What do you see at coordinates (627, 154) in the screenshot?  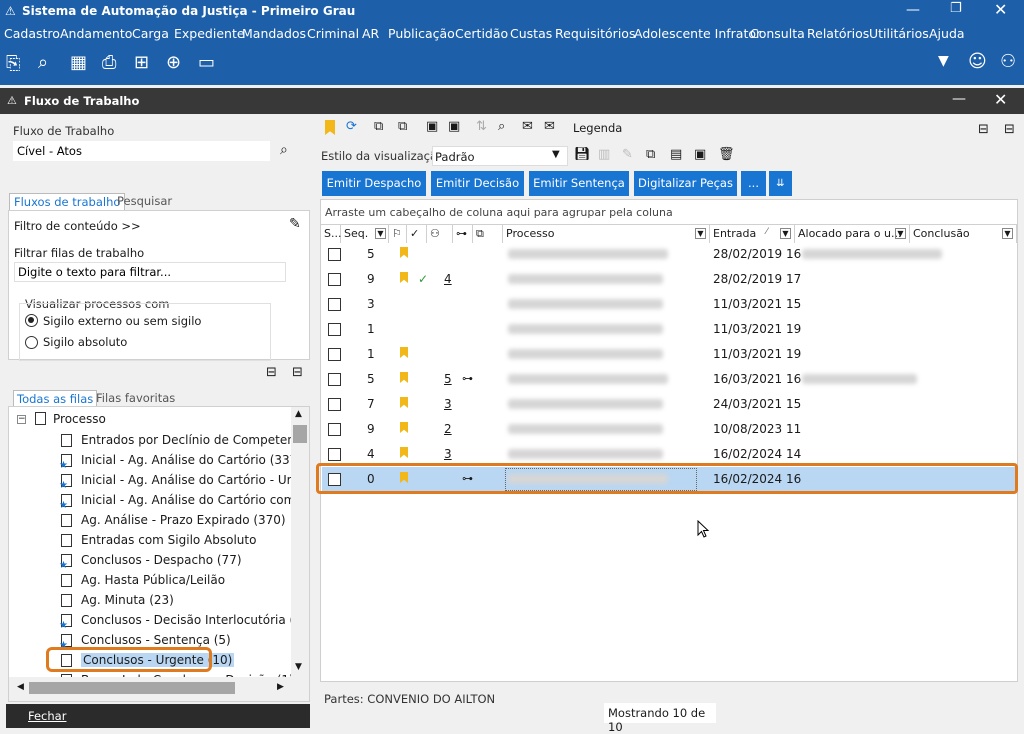 I see `edit-disabled-icon: ✎` at bounding box center [627, 154].